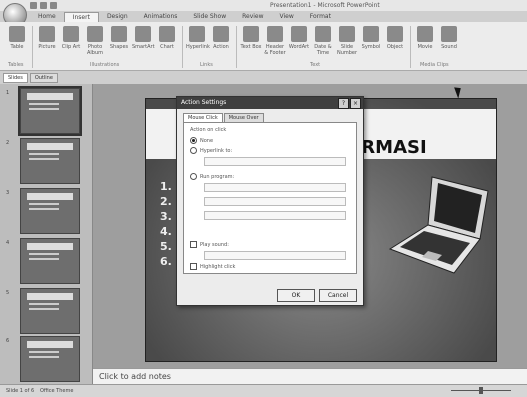 Image resolution: width=527 pixels, height=397 pixels. I want to click on photo-album-button: Photo Album, so click(95, 41).